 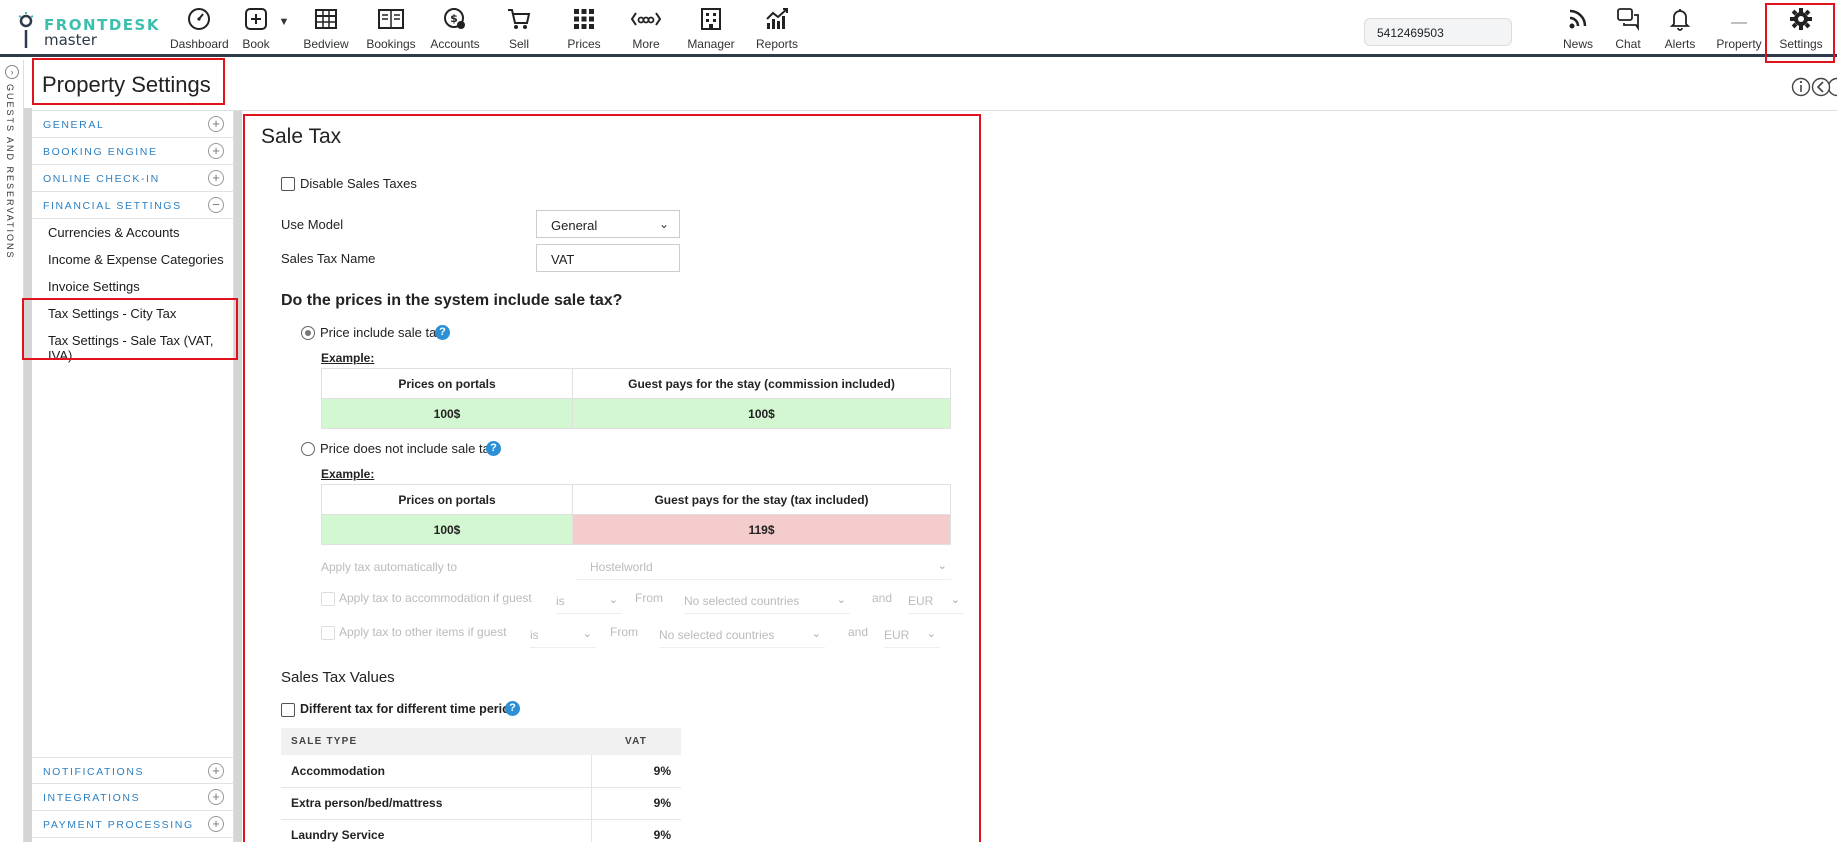 I want to click on nav-alerts: Alerts, so click(x=1680, y=30).